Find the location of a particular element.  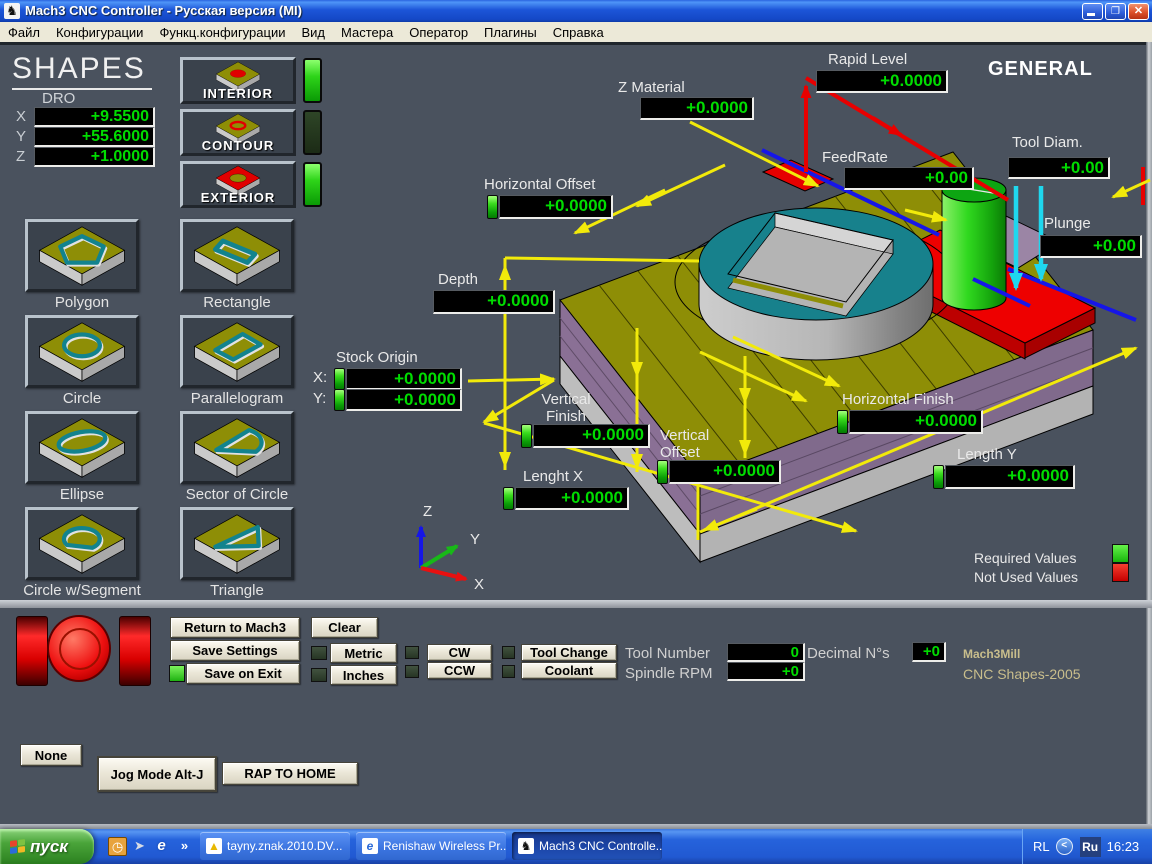

menu-func-config: Функц.конфигурации is located at coordinates (222, 32).